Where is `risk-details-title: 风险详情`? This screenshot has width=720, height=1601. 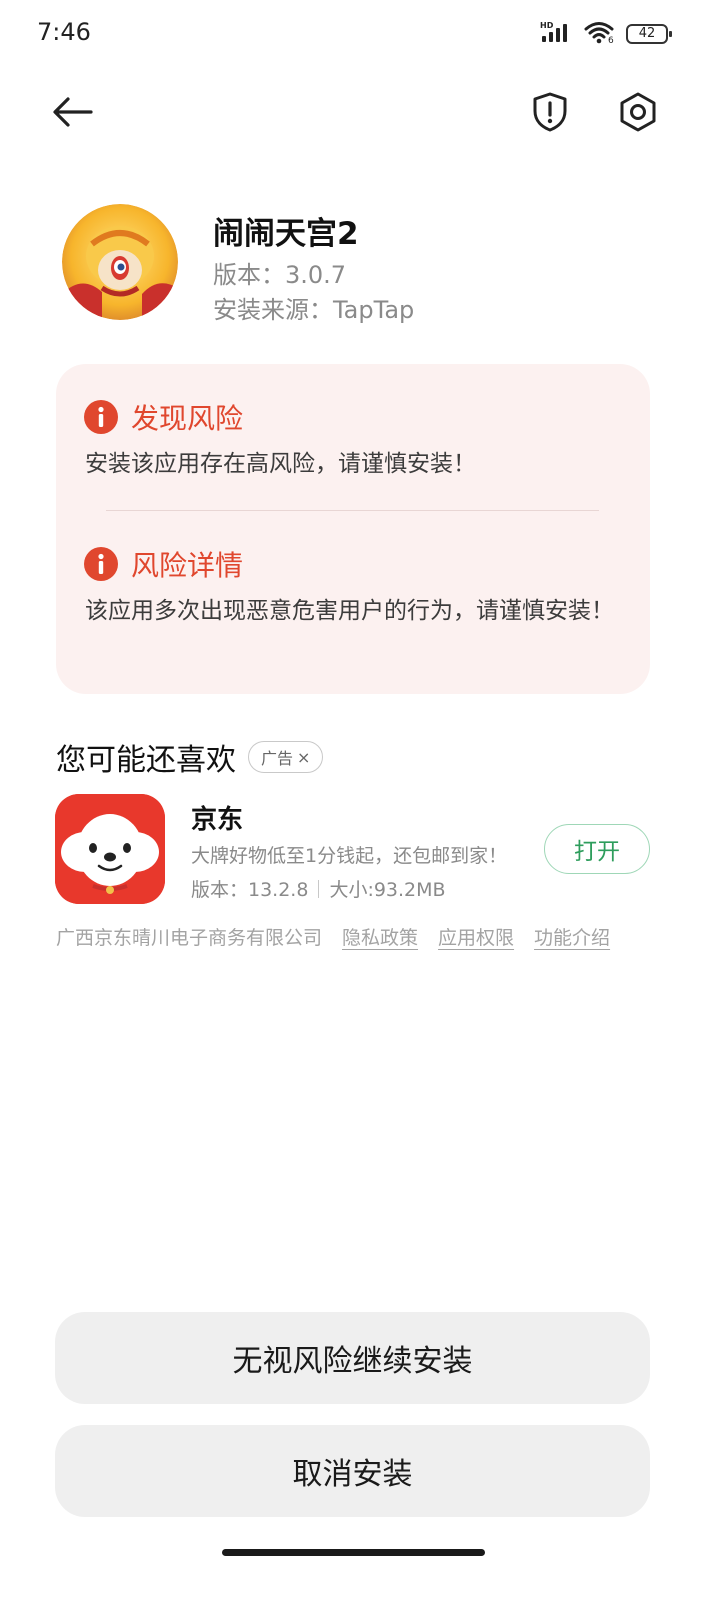
risk-details-title: 风险详情 is located at coordinates (187, 565).